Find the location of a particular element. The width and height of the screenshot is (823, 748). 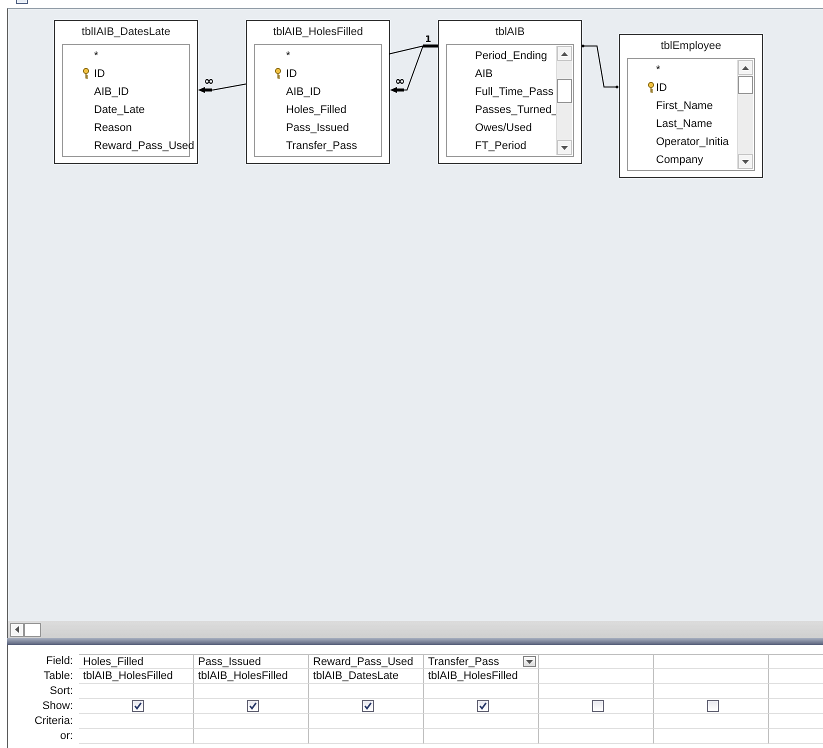

row-label: Table: is located at coordinates (58, 676).